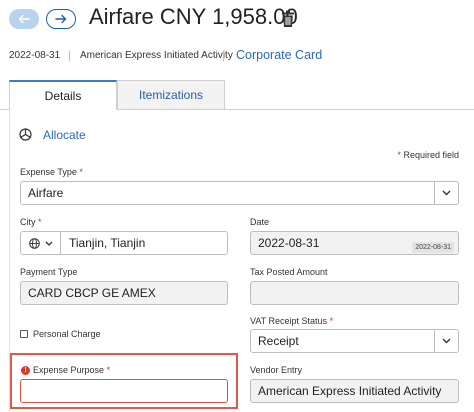 The image size is (474, 412). I want to click on payment-type-field: CARD CBCP GE AMEX, so click(124, 293).